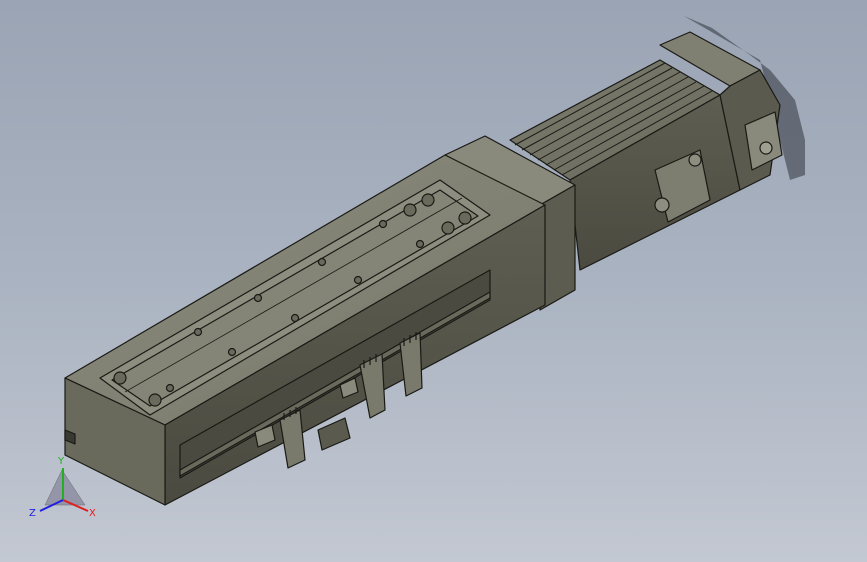  I want to click on triad-x-label: X, so click(92, 513).